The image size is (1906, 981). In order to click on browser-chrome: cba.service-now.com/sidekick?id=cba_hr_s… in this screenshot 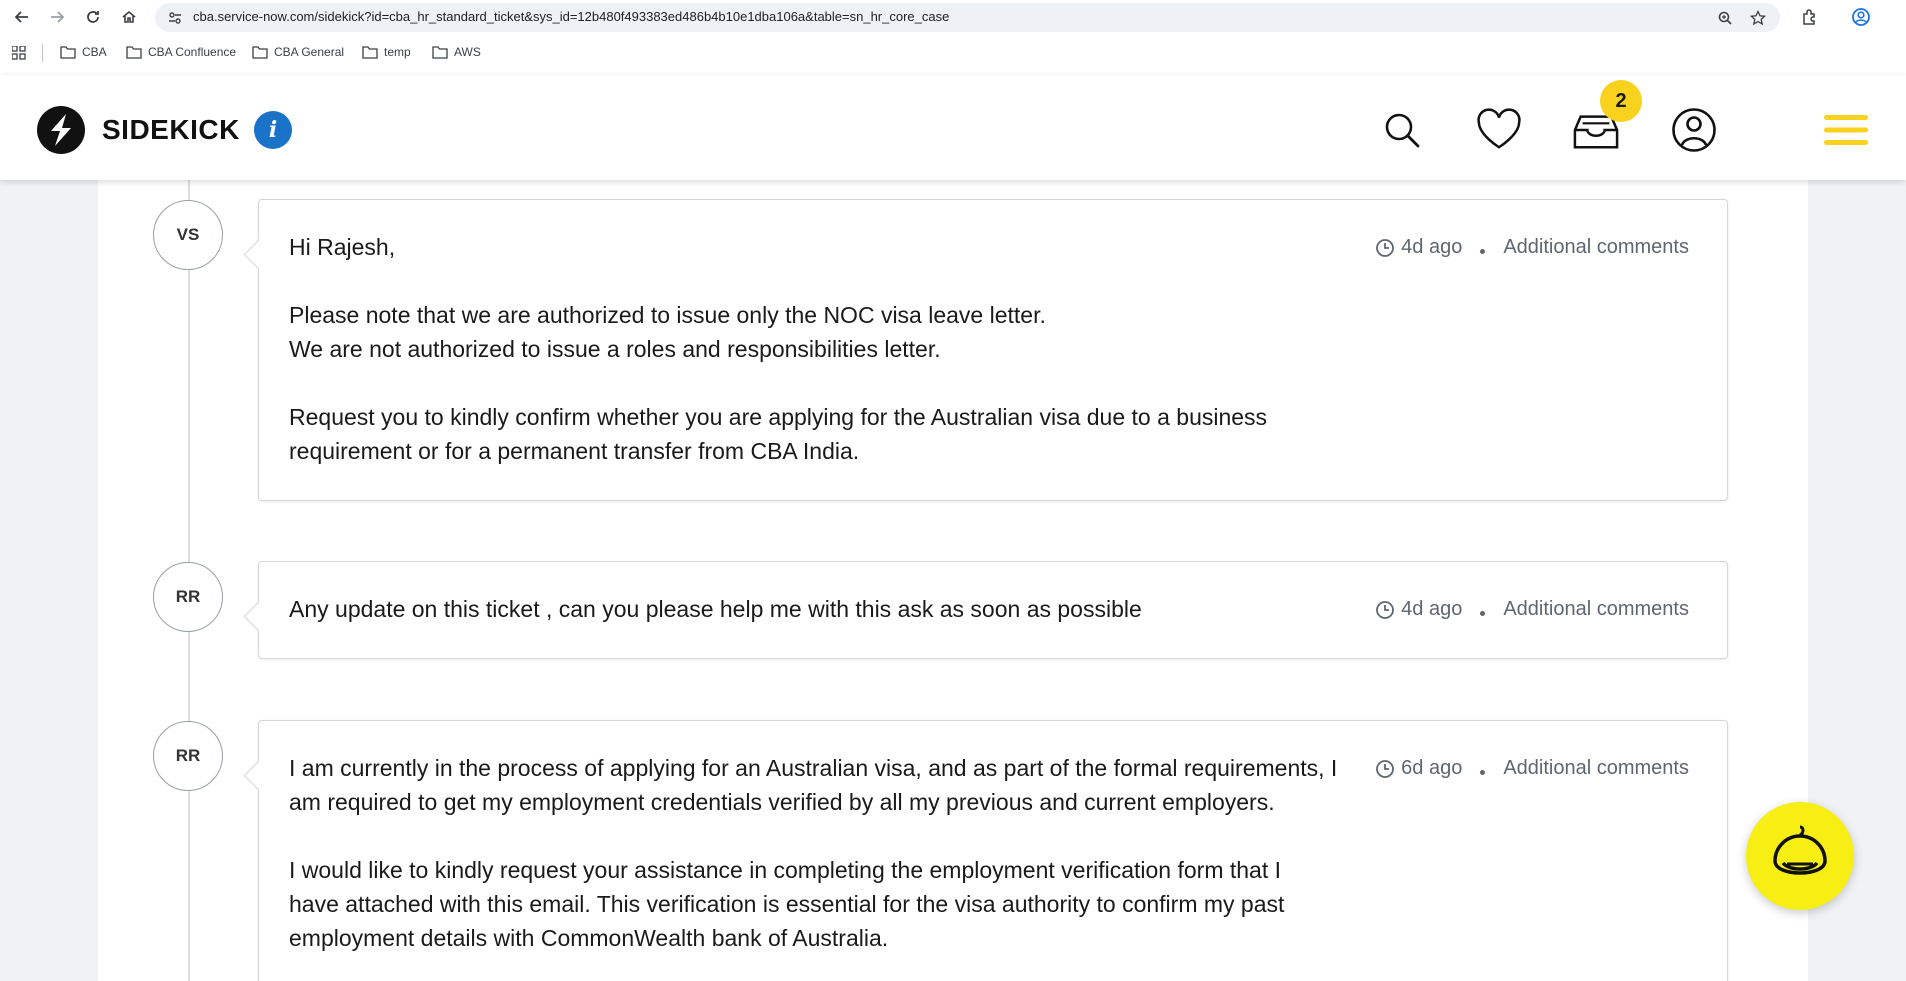, I will do `click(953, 37)`.